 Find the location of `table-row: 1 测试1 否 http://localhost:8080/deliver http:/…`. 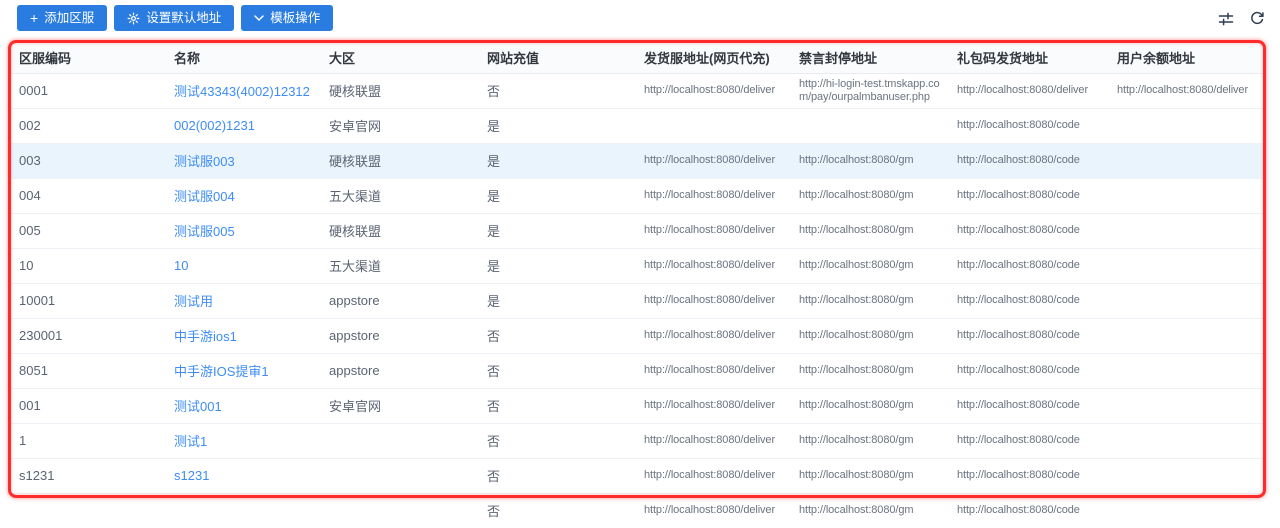

table-row: 1 测试1 否 http://localhost:8080/deliver http:/… is located at coordinates (637, 441).